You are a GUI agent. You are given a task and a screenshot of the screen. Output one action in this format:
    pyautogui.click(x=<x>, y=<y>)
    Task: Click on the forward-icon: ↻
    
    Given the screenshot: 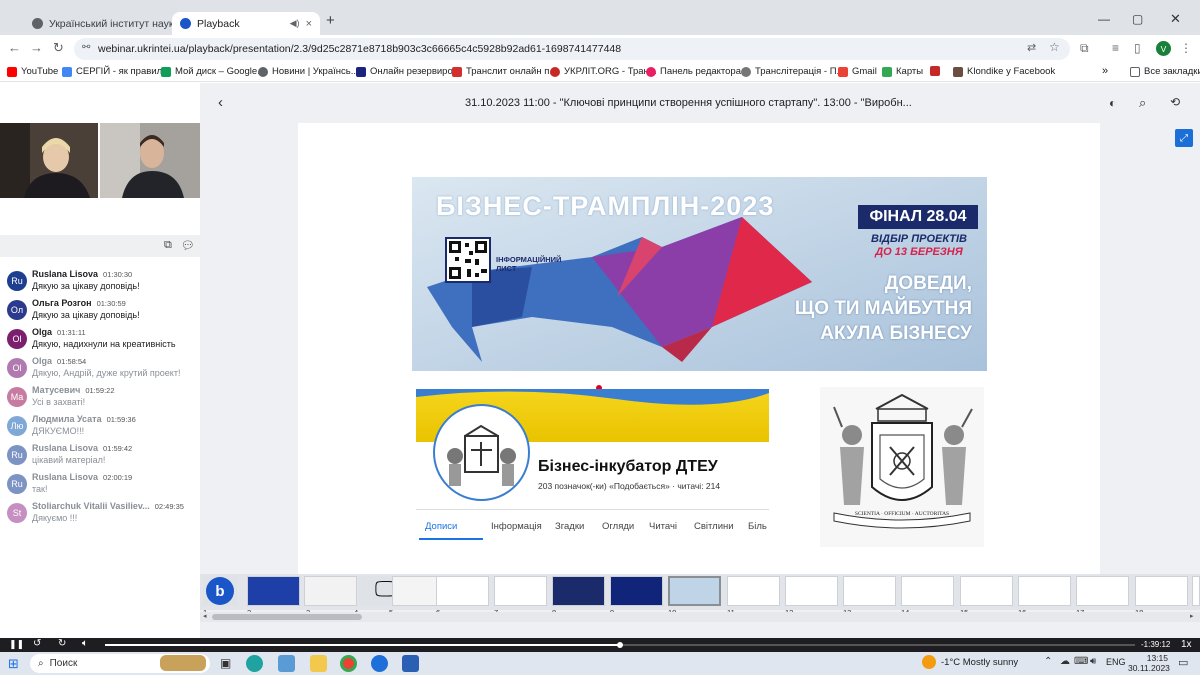 What is the action you would take?
    pyautogui.click(x=62, y=643)
    